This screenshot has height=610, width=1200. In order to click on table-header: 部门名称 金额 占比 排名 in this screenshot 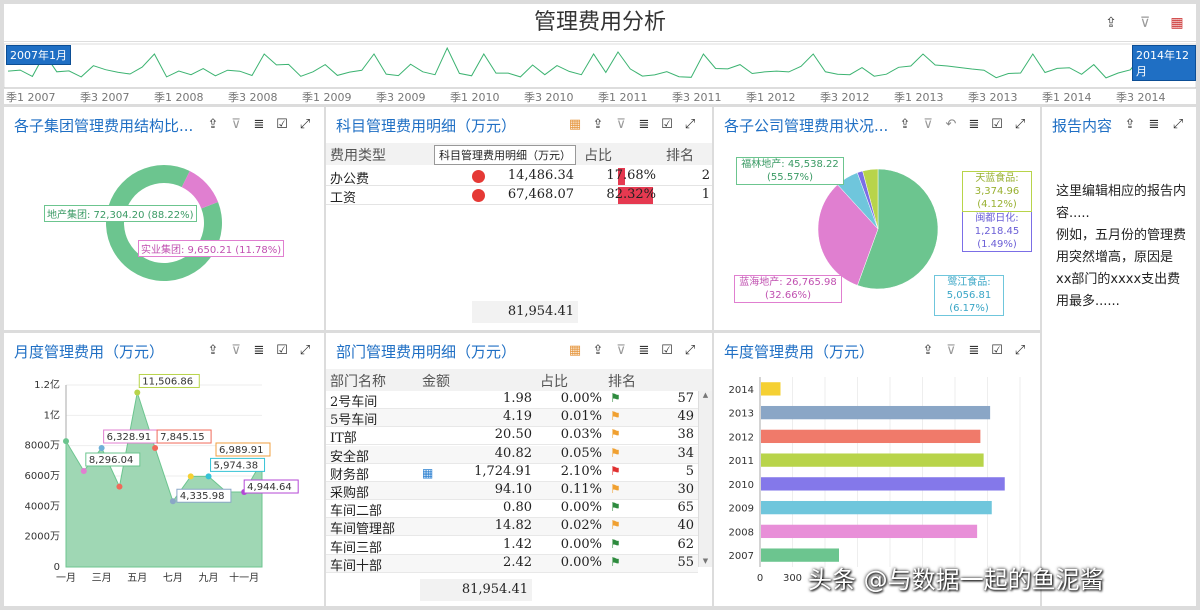, I will do `click(519, 380)`.